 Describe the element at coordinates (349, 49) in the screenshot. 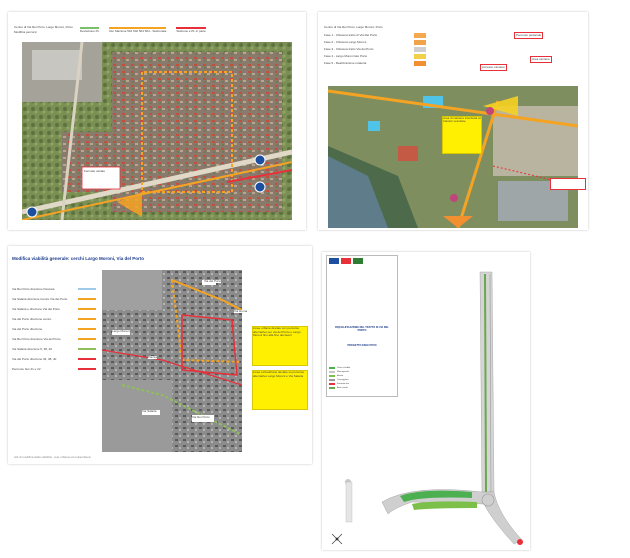

I see `phase-label: Fase 3 - Chiusura tratto Via del Porto` at that location.